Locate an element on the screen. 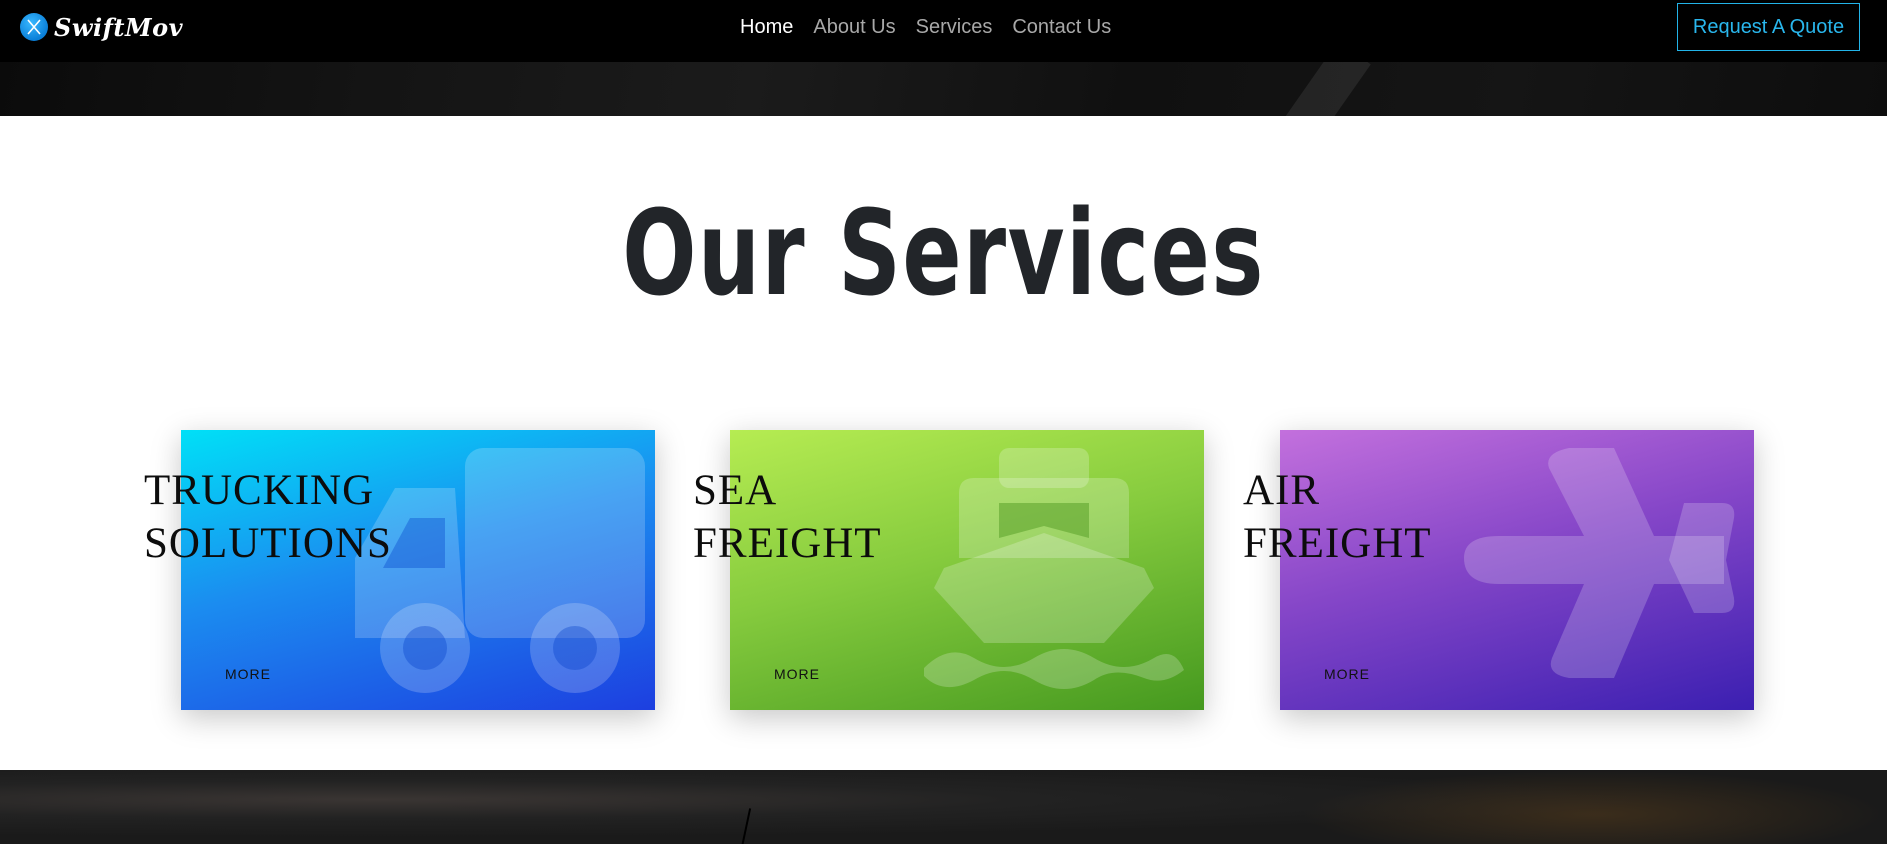  request-quote-button: Request A Quote is located at coordinates (1768, 27).